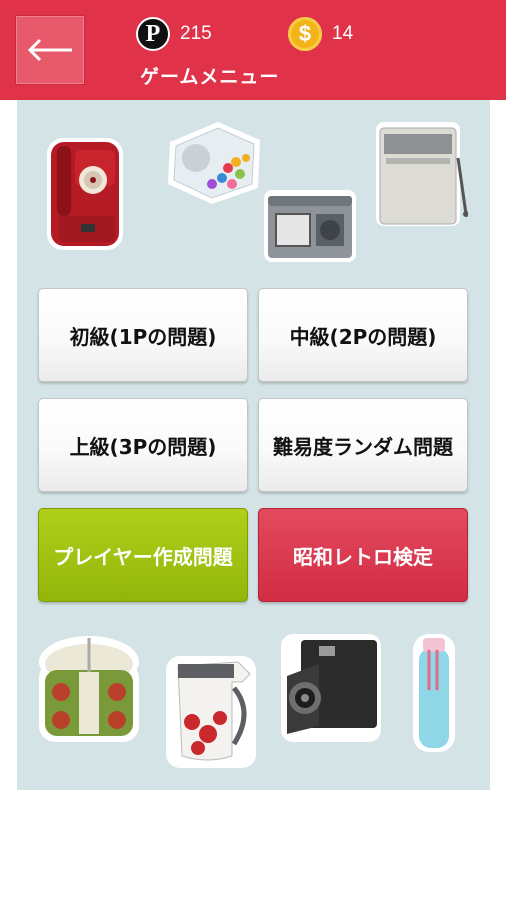 The height and width of the screenshot is (900, 506). Describe the element at coordinates (363, 555) in the screenshot. I see `showa-retro-exam-button: 昭和レトロ検定` at that location.